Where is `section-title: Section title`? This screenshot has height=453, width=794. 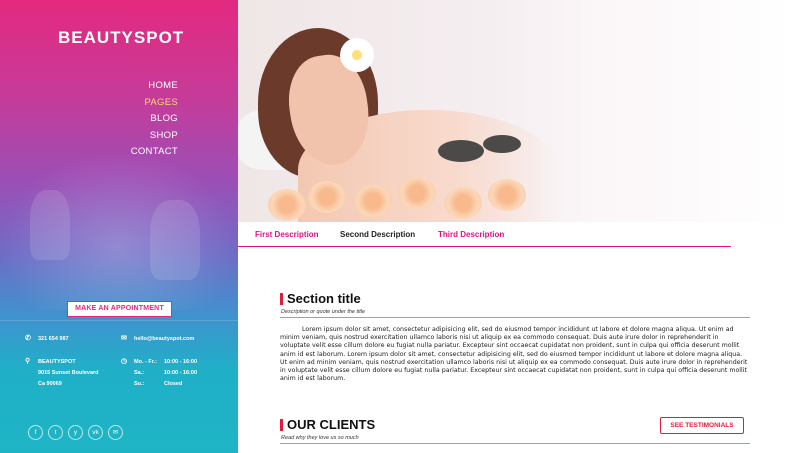 section-title: Section title is located at coordinates (324, 298).